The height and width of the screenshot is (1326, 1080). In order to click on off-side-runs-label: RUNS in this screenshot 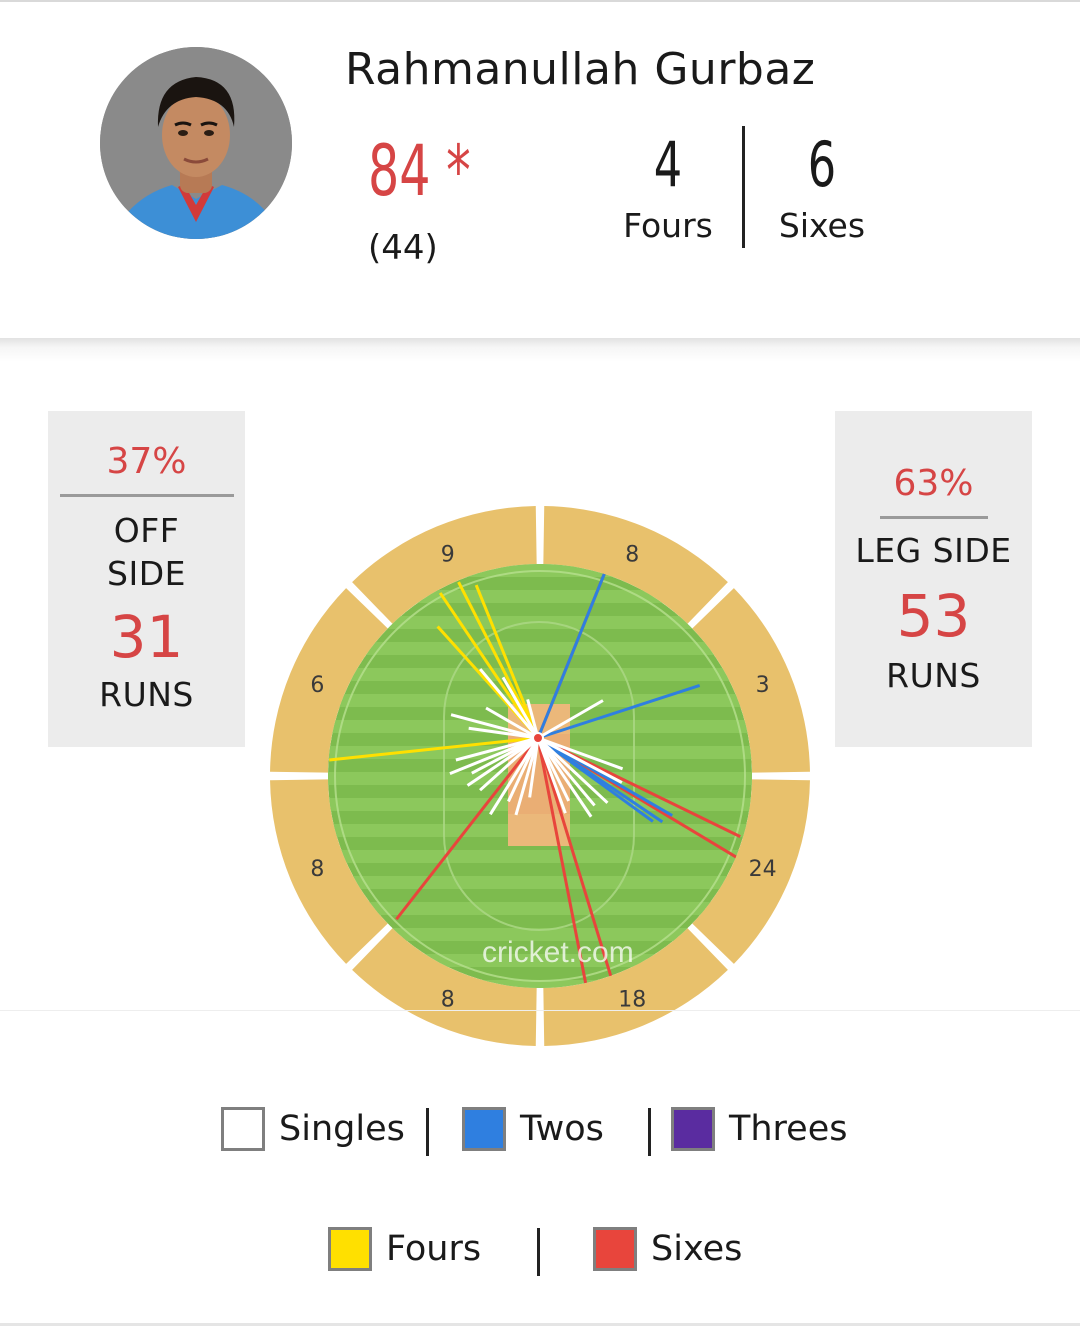, I will do `click(146, 694)`.